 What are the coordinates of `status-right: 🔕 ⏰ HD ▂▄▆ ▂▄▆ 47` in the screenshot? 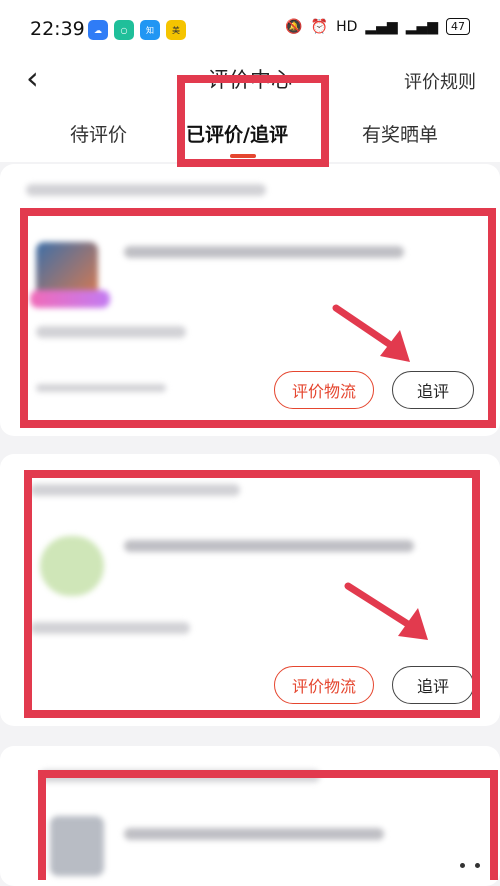 It's located at (377, 26).